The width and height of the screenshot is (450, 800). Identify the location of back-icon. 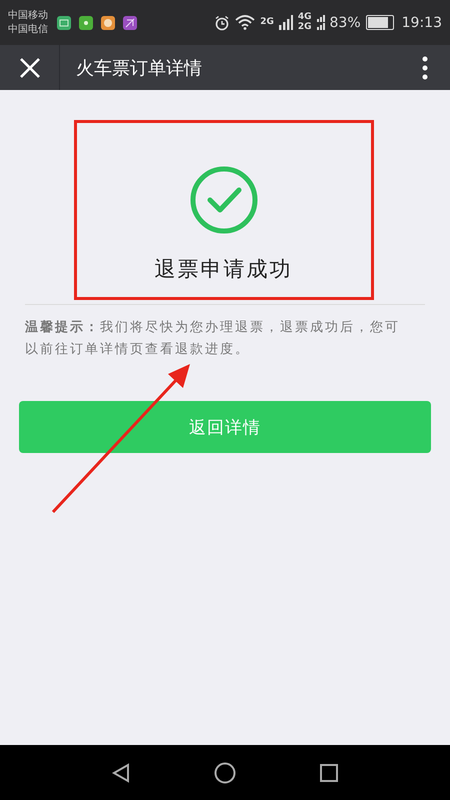
(121, 772).